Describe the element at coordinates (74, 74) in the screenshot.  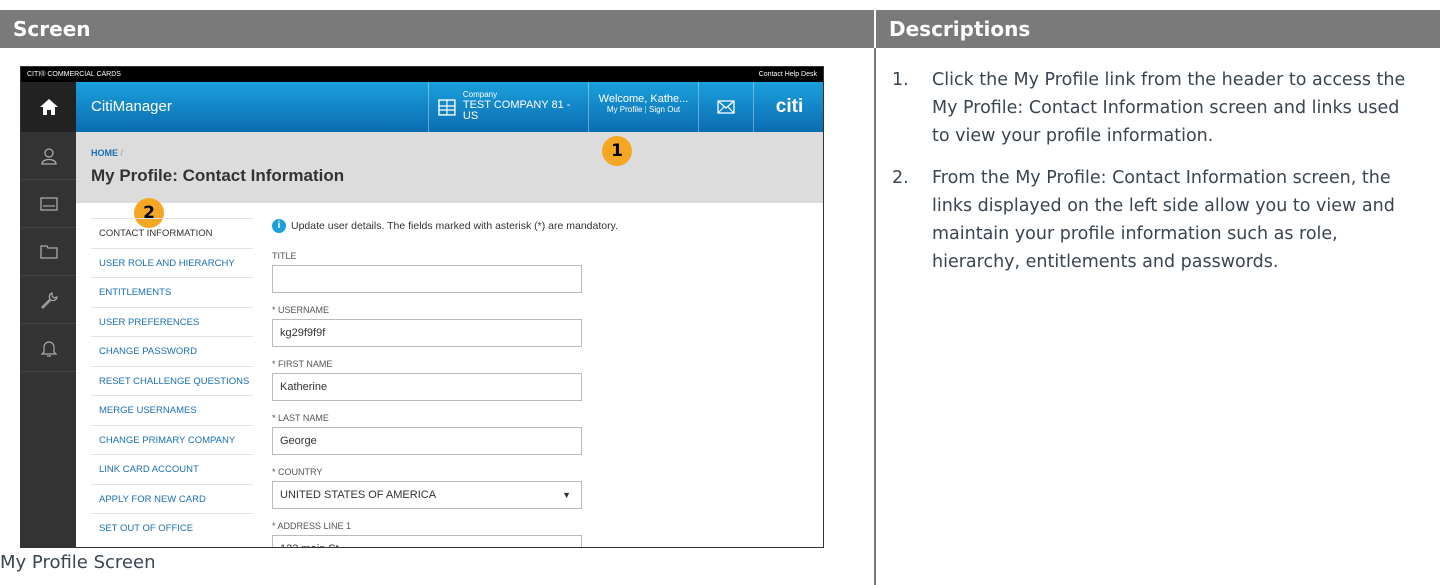
I see `brand-strip-label: CITI® COMMERCIAL CARDS` at that location.